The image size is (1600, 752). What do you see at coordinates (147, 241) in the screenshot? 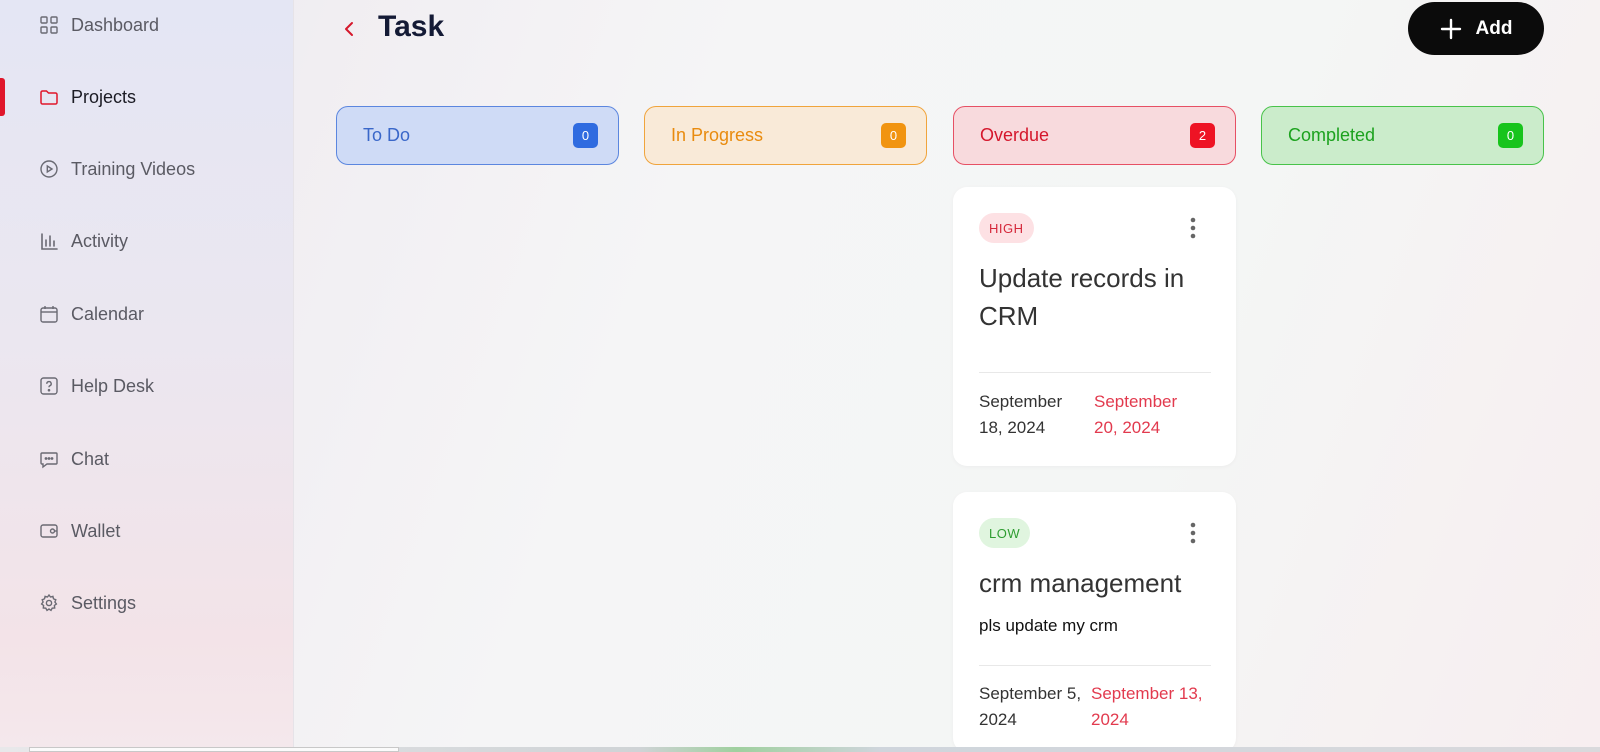
I see `sidebar-item-activity: Activity` at bounding box center [147, 241].